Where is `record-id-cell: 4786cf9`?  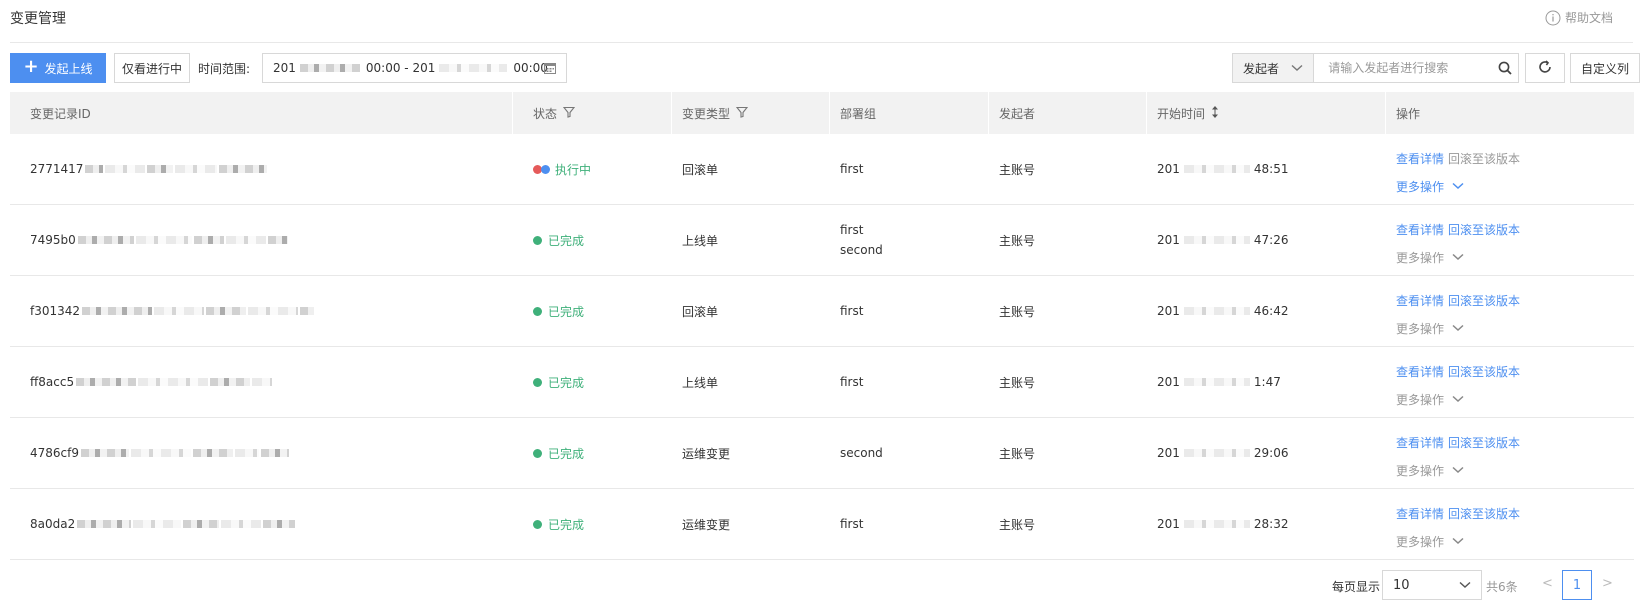 record-id-cell: 4786cf9 is located at coordinates (261, 453).